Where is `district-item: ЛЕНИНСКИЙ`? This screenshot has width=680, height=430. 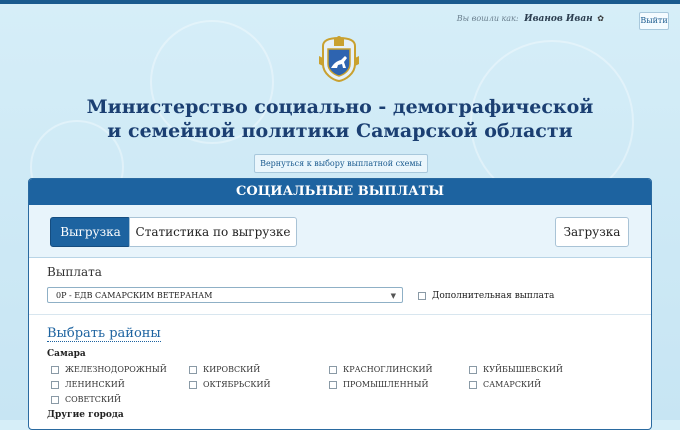 district-item: ЛЕНИНСКИЙ is located at coordinates (88, 384).